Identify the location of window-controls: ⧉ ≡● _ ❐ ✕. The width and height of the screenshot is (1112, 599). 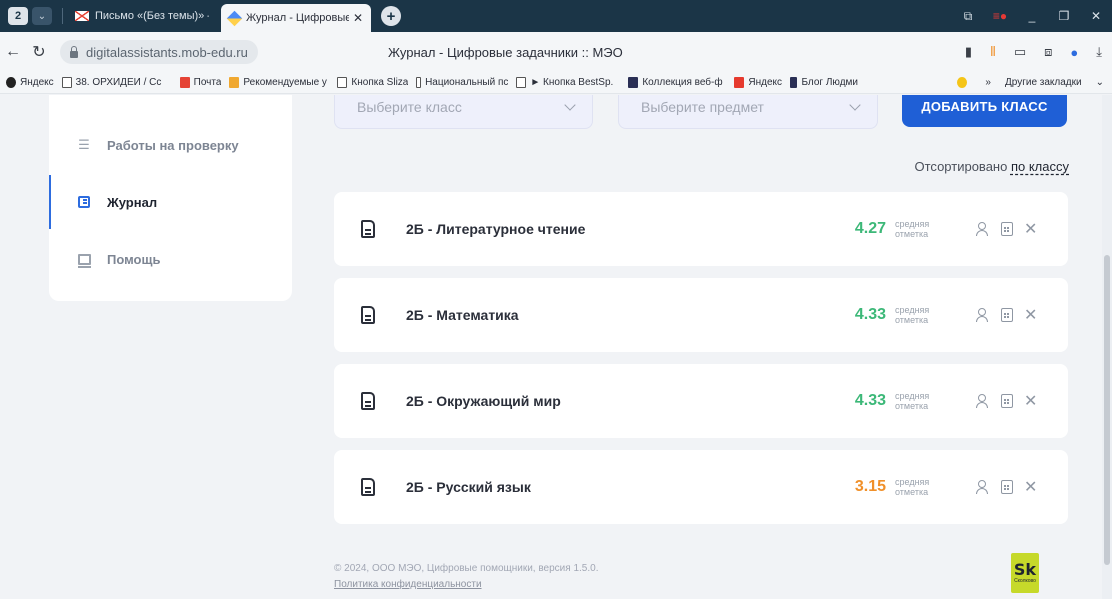
(1032, 16).